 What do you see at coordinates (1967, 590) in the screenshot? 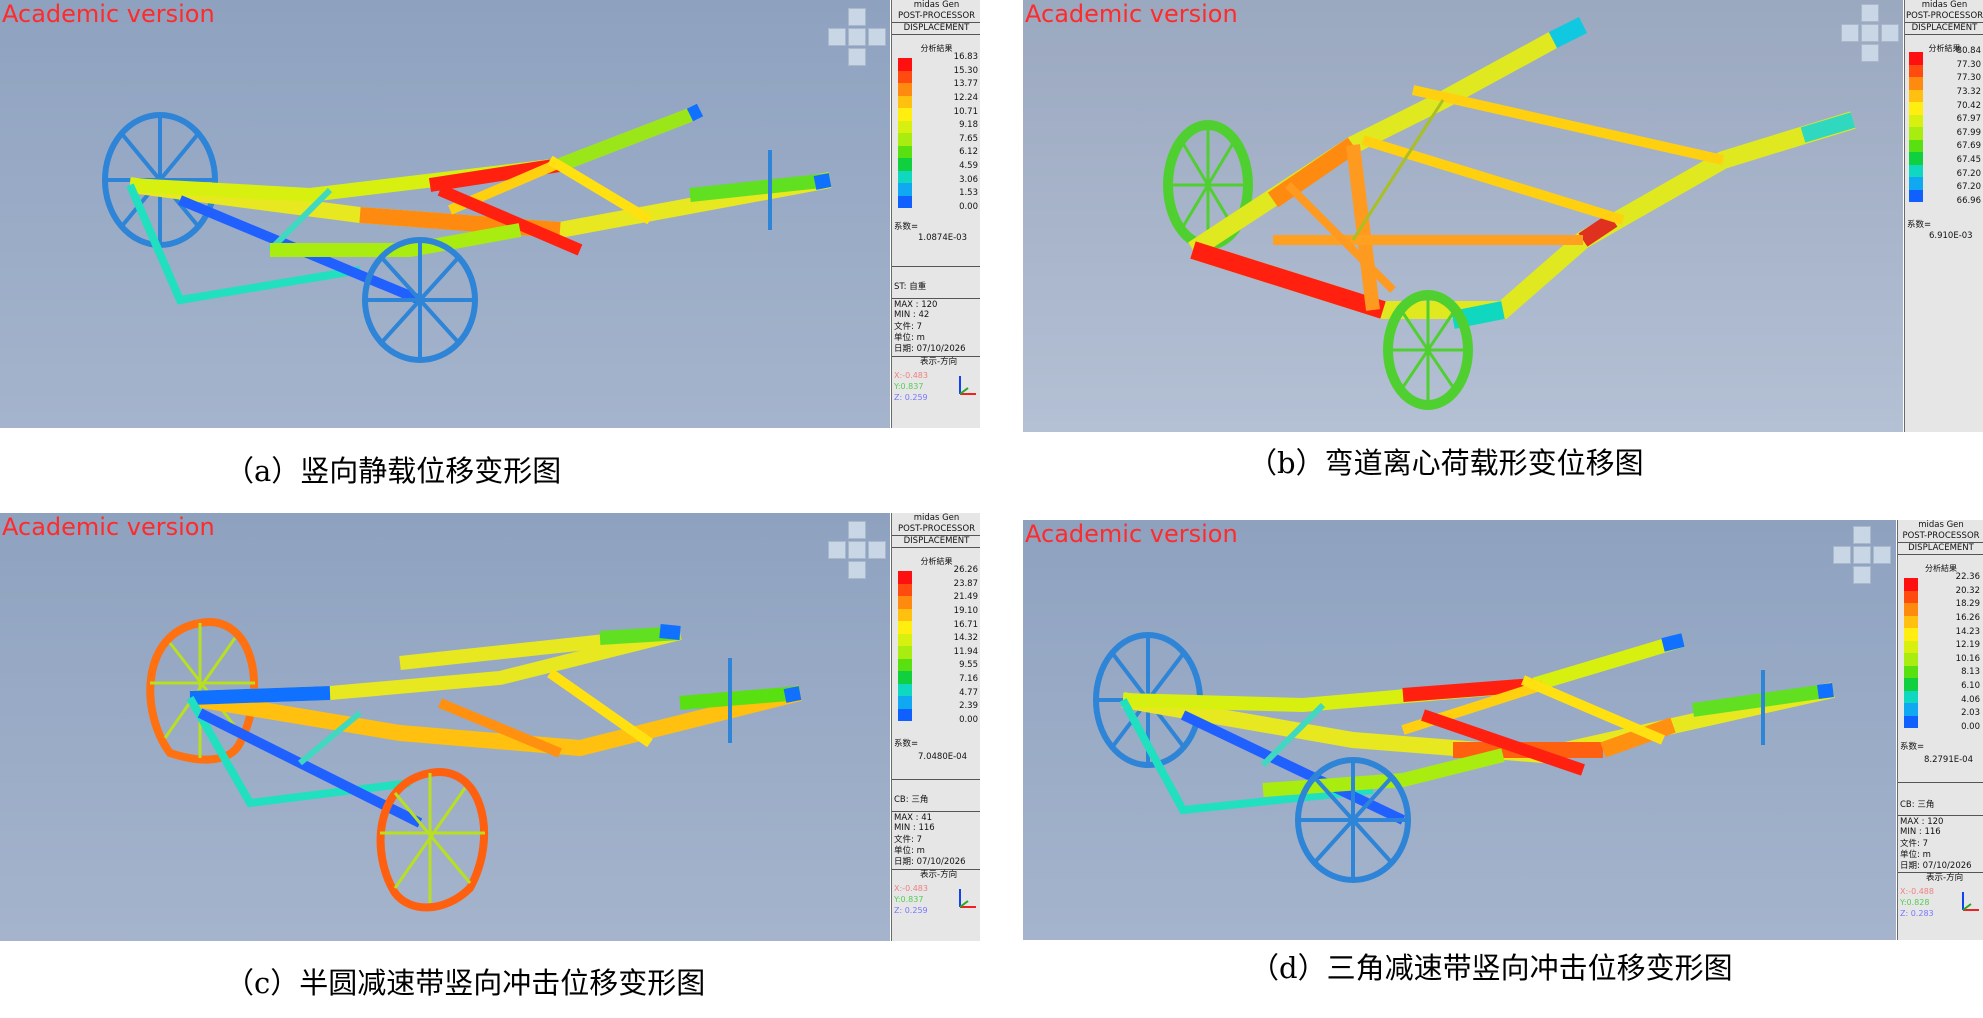
I see `legend-value: 20.32` at bounding box center [1967, 590].